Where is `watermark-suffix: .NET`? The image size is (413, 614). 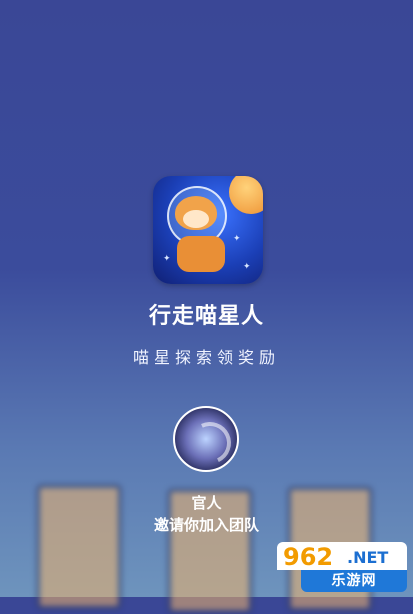 watermark-suffix: .NET is located at coordinates (368, 557).